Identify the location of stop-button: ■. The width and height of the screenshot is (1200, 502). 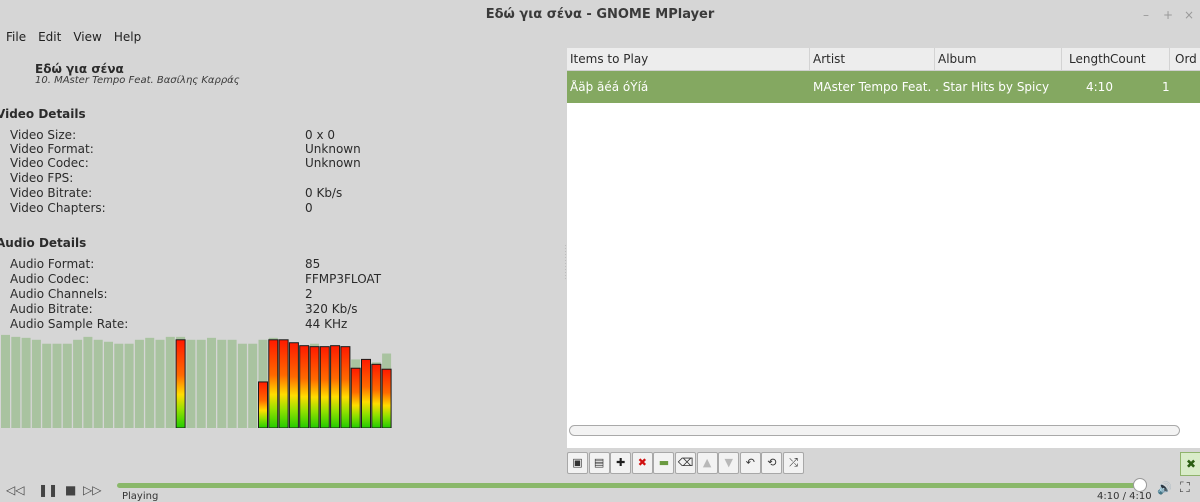
(70, 490).